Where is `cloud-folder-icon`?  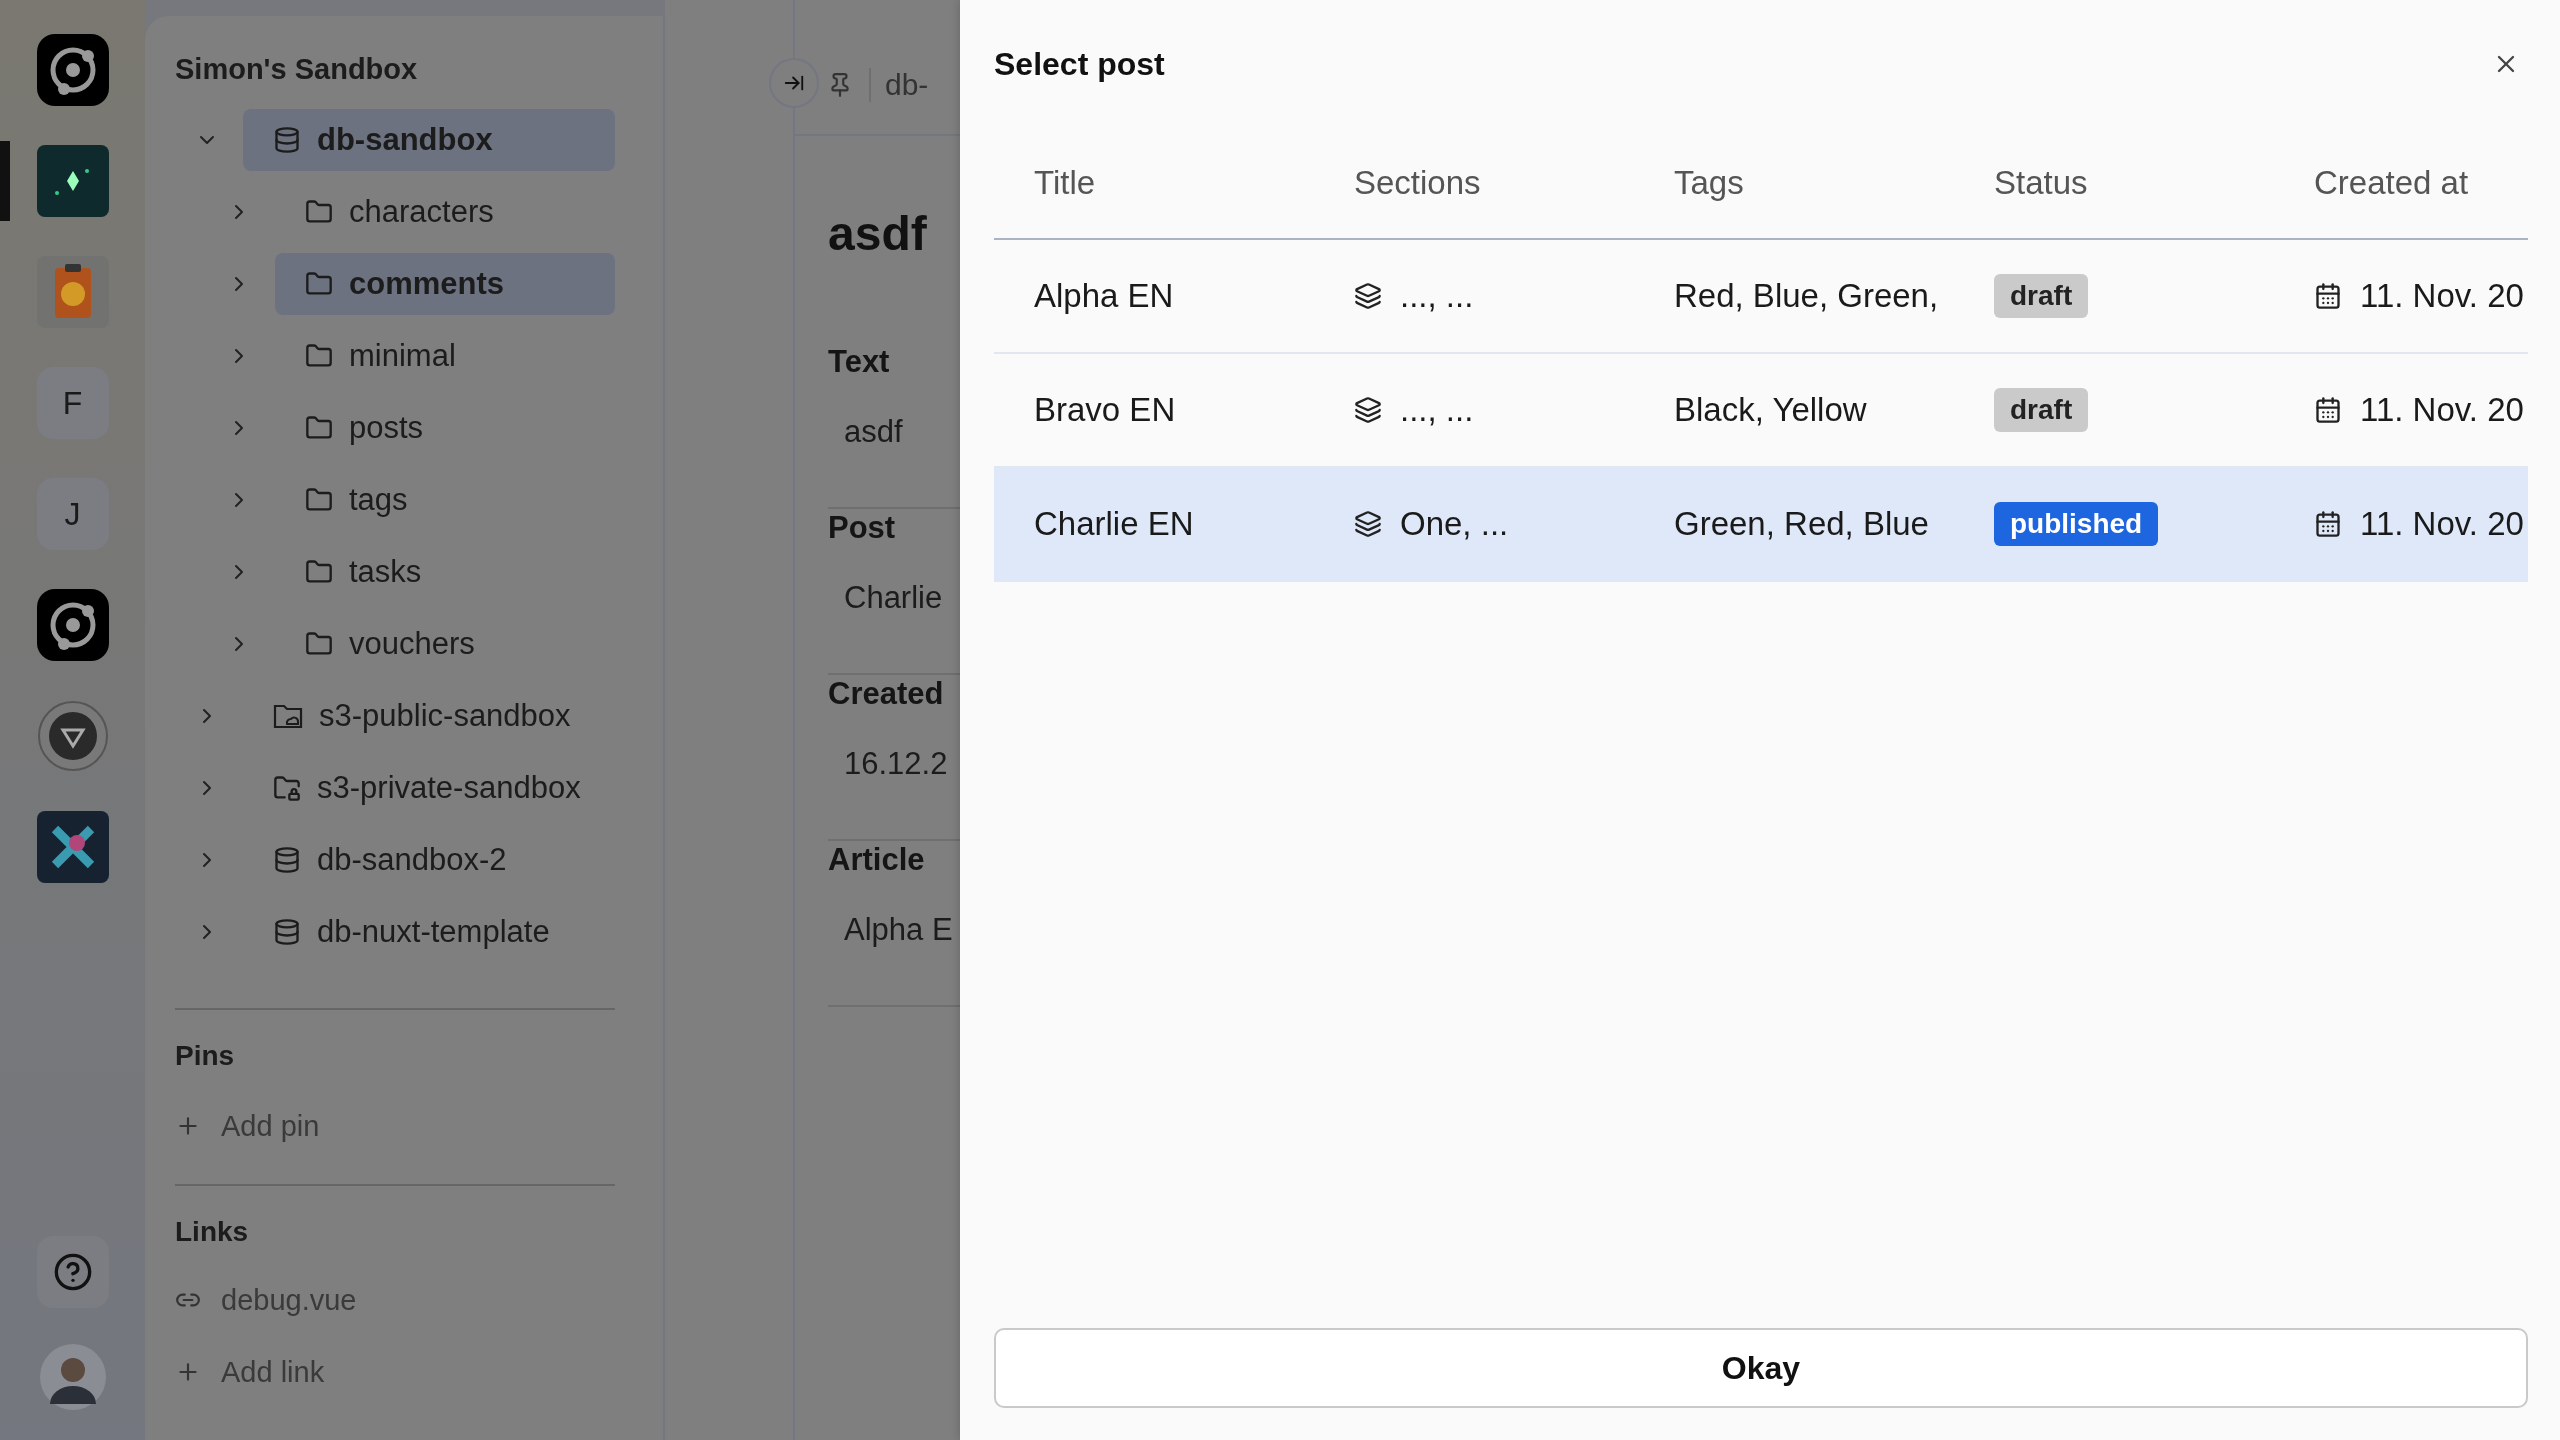 cloud-folder-icon is located at coordinates (288, 716).